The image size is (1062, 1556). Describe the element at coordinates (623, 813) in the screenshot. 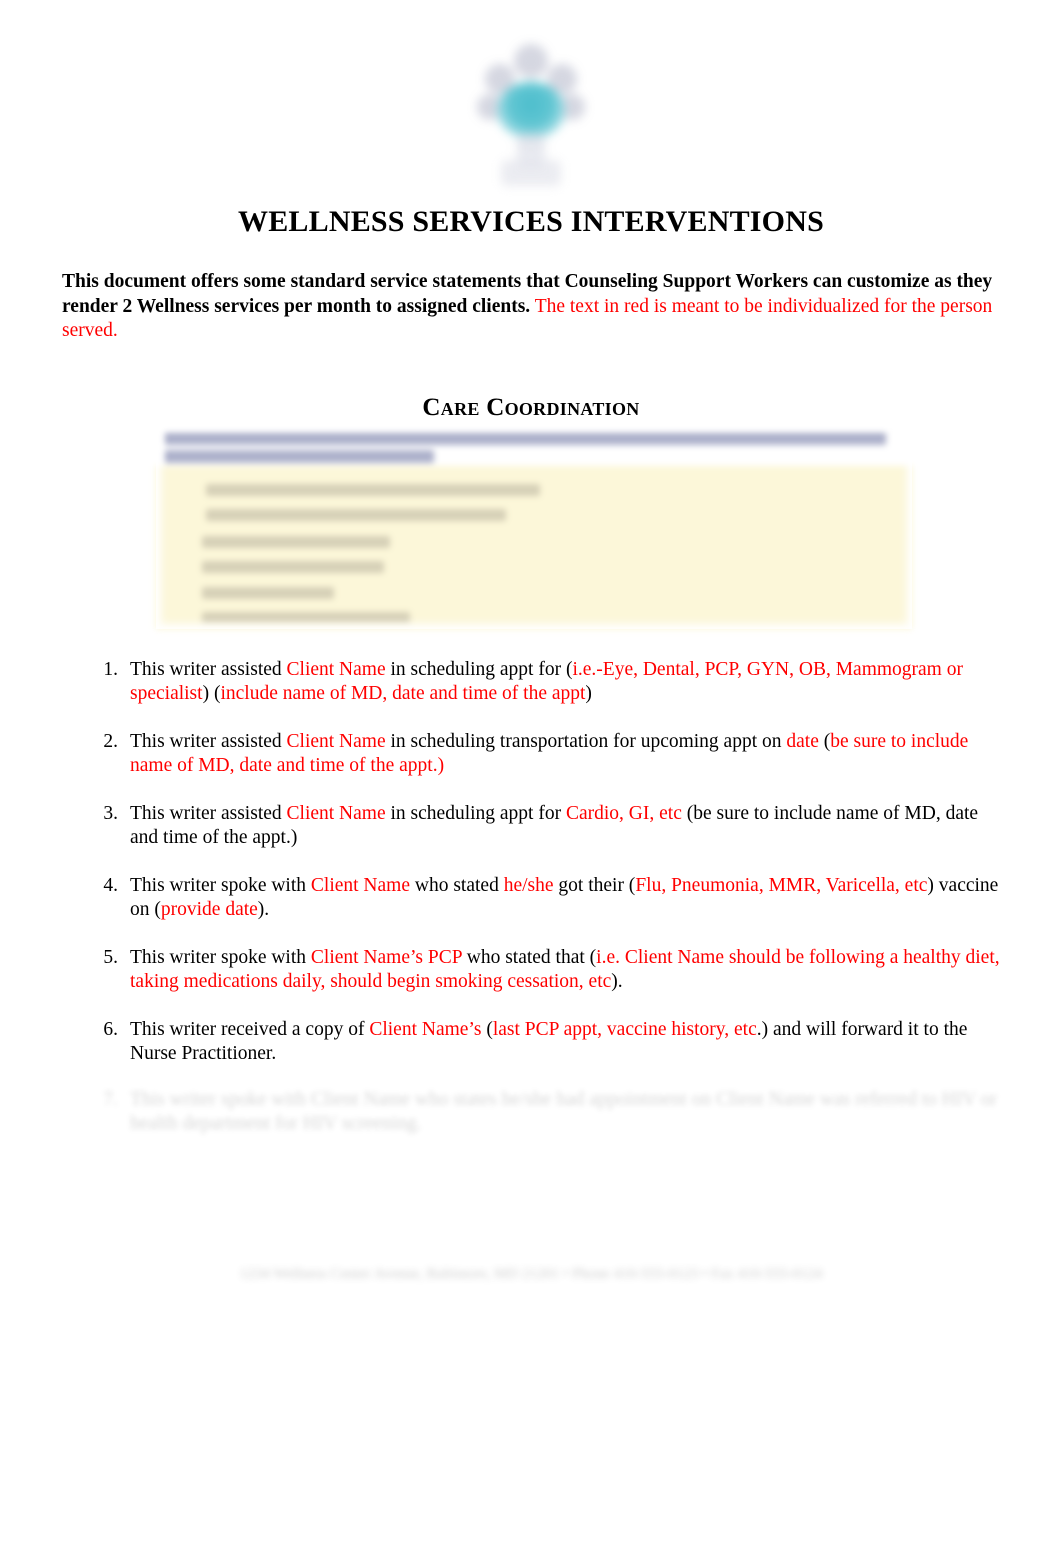

I see `text-segment-red: Cardio, GI, etc` at that location.